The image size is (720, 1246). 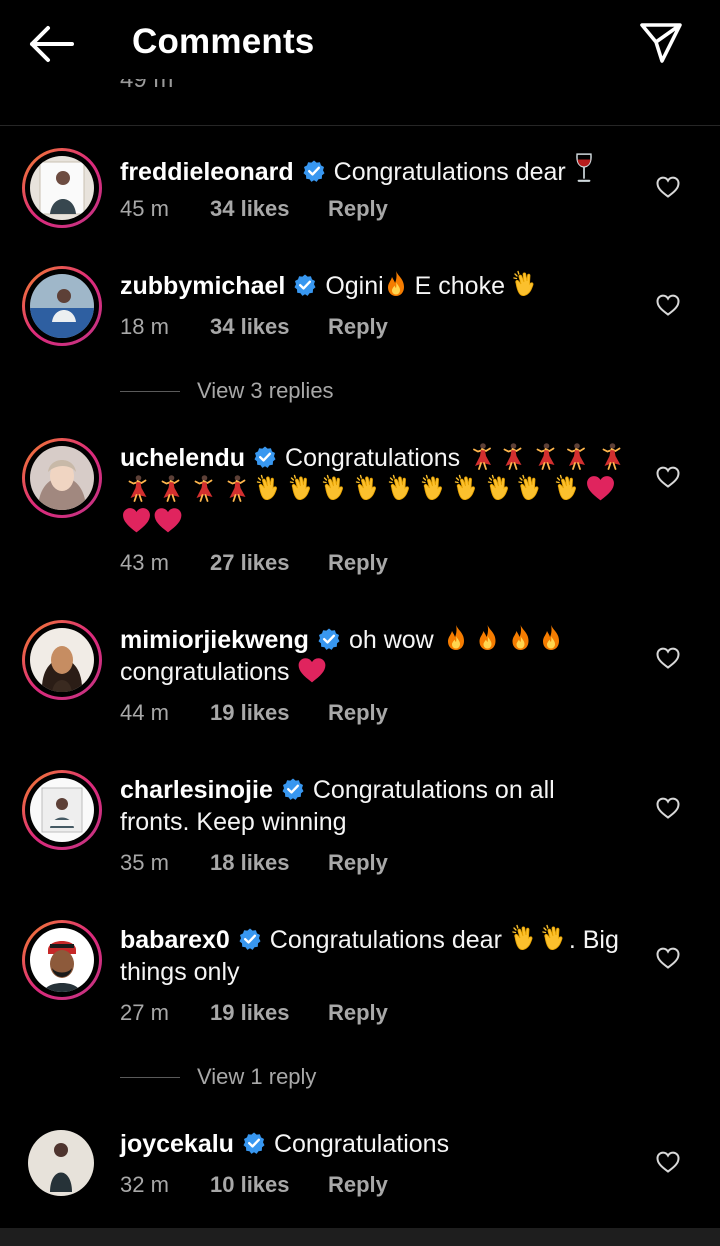 I want to click on comment-text: Ogini, so click(x=354, y=286).